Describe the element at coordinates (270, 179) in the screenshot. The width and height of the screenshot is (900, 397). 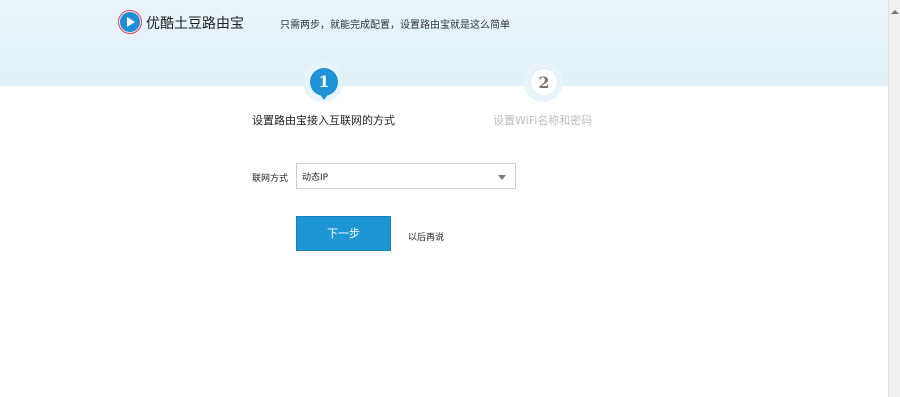
I see `connection-type-label: 联网方式` at that location.